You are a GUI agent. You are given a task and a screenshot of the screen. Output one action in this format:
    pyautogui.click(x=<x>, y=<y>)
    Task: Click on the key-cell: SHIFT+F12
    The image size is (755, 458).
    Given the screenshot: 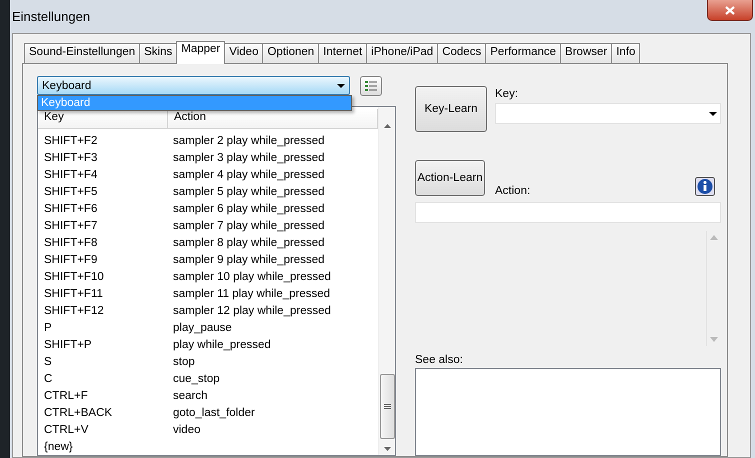 What is the action you would take?
    pyautogui.click(x=74, y=310)
    